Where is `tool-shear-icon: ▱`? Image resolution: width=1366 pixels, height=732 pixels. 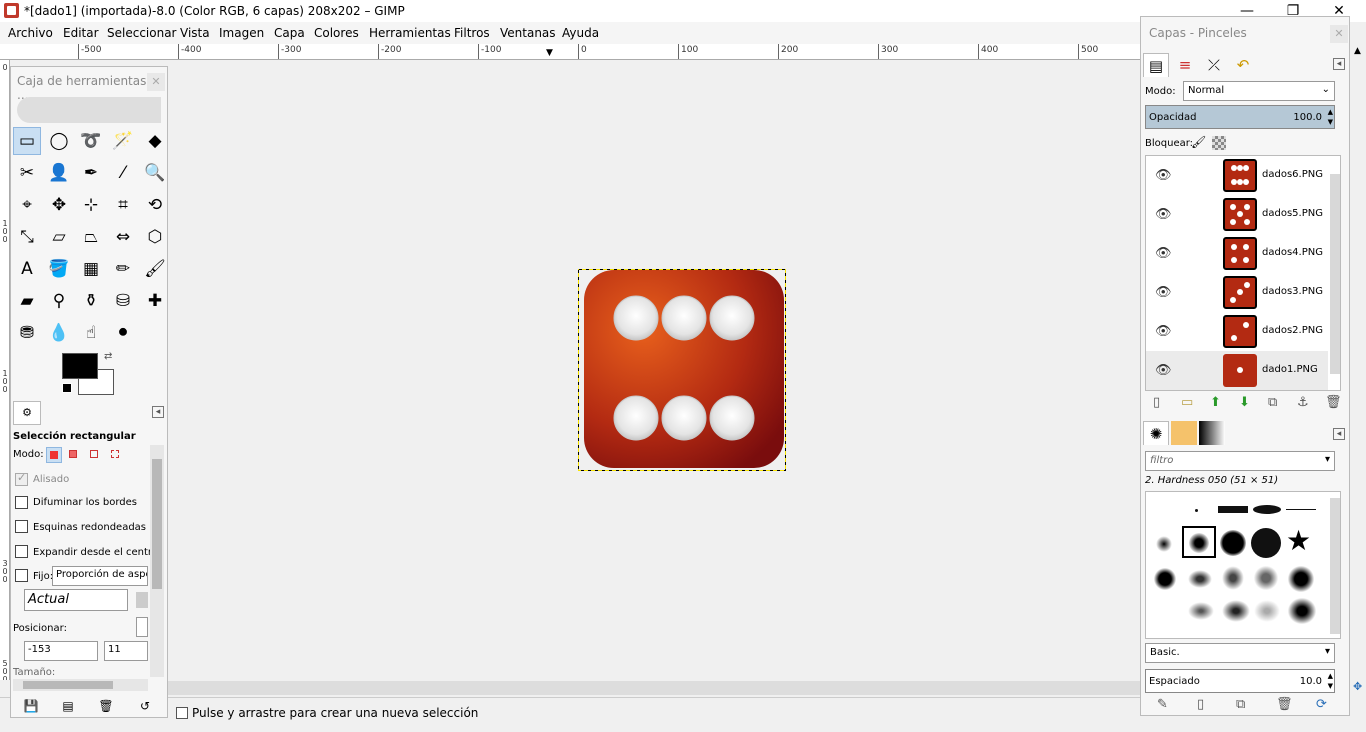
tool-shear-icon: ▱ is located at coordinates (59, 237).